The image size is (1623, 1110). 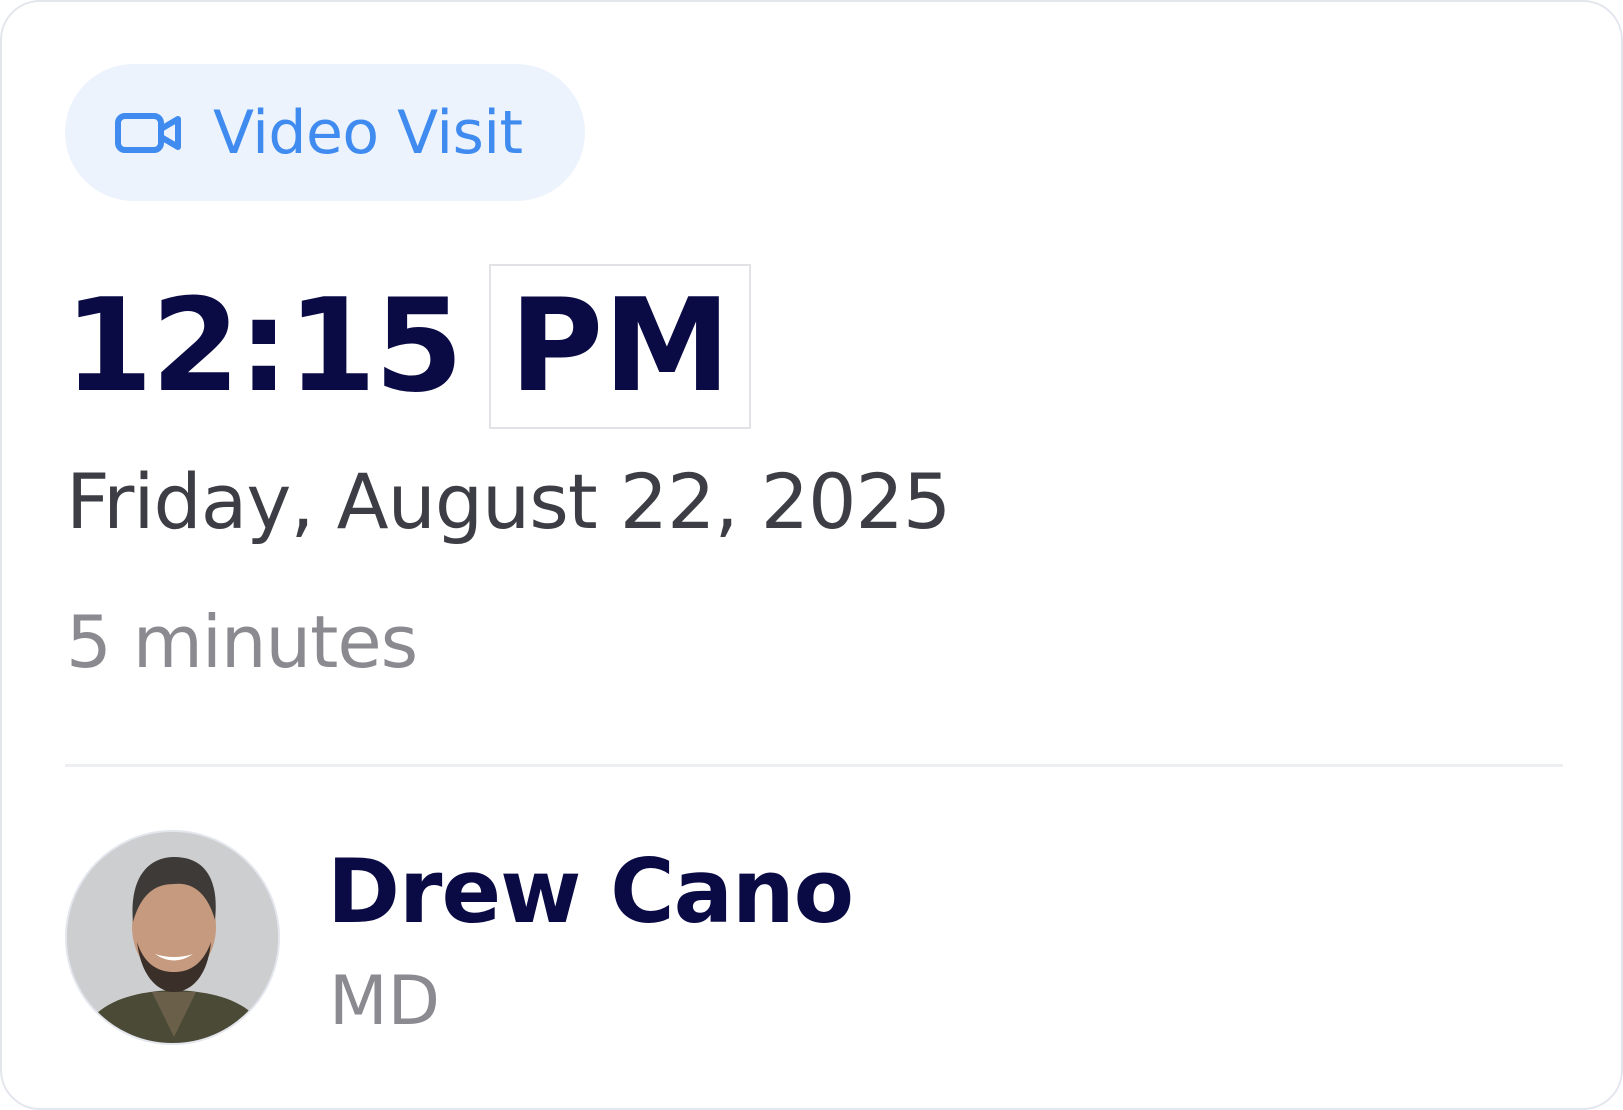 I want to click on provider-name: Drew Cano, so click(x=590, y=891).